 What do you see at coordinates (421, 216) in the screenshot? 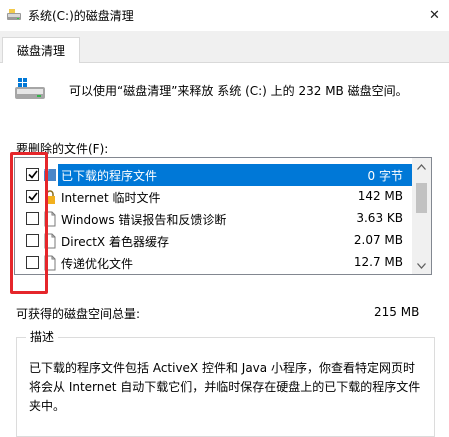
I see `file-list-scrollbar` at bounding box center [421, 216].